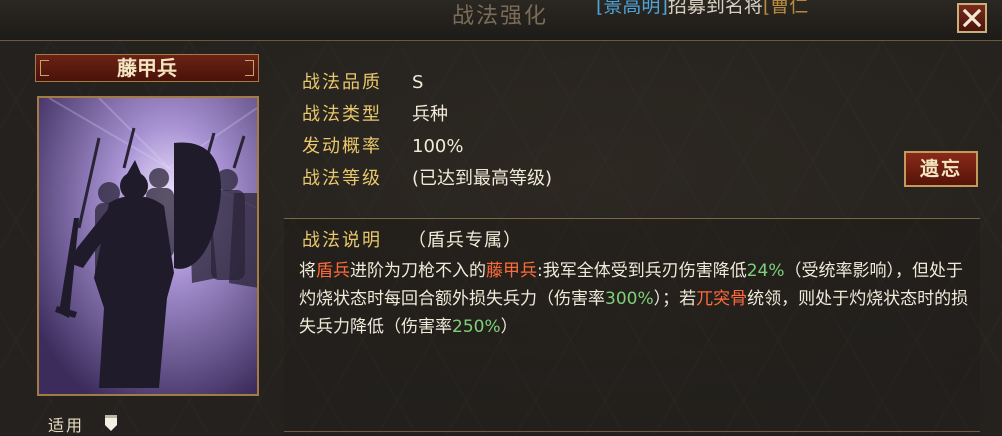  Describe the element at coordinates (342, 146) in the screenshot. I see `info-key: 发动概率` at that location.